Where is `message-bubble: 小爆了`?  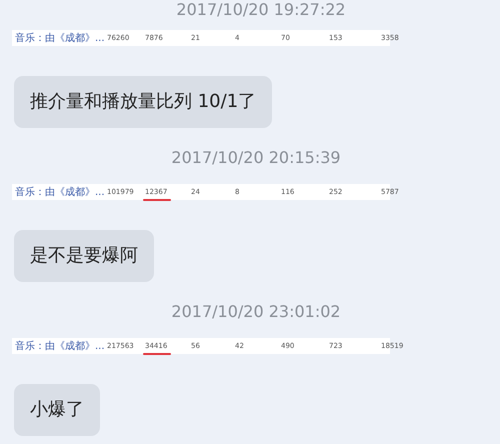 message-bubble: 小爆了 is located at coordinates (57, 410).